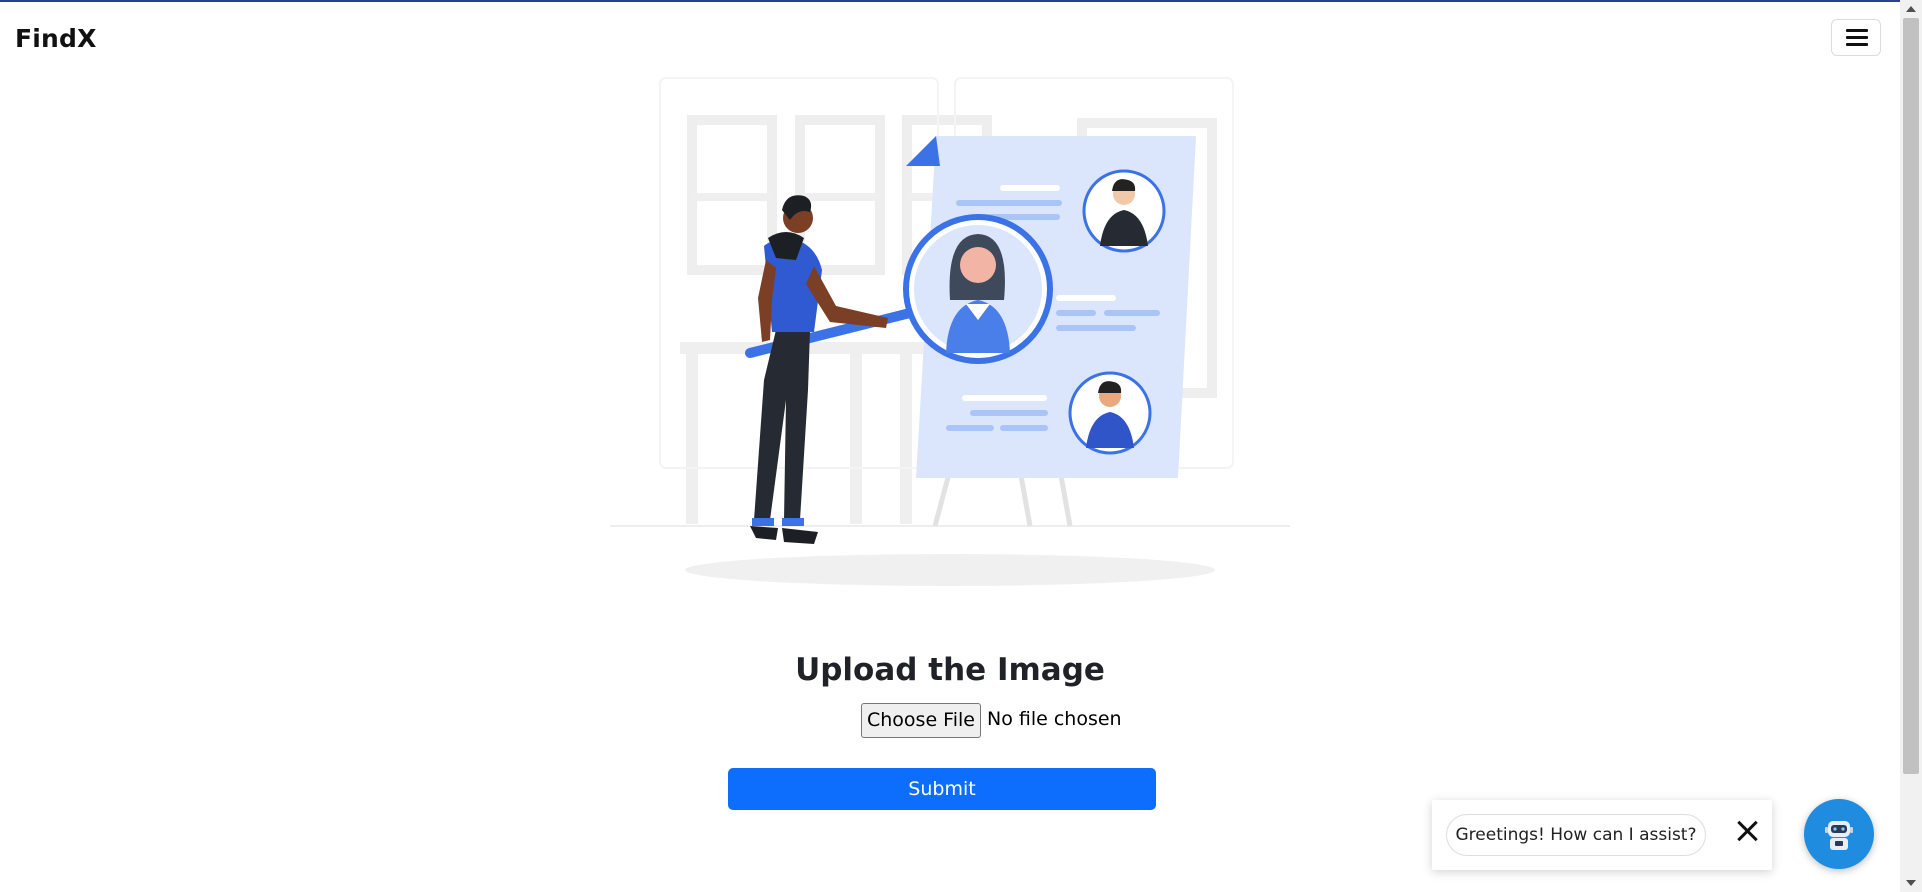  What do you see at coordinates (921, 720) in the screenshot?
I see `choose-file-button: Choose File` at bounding box center [921, 720].